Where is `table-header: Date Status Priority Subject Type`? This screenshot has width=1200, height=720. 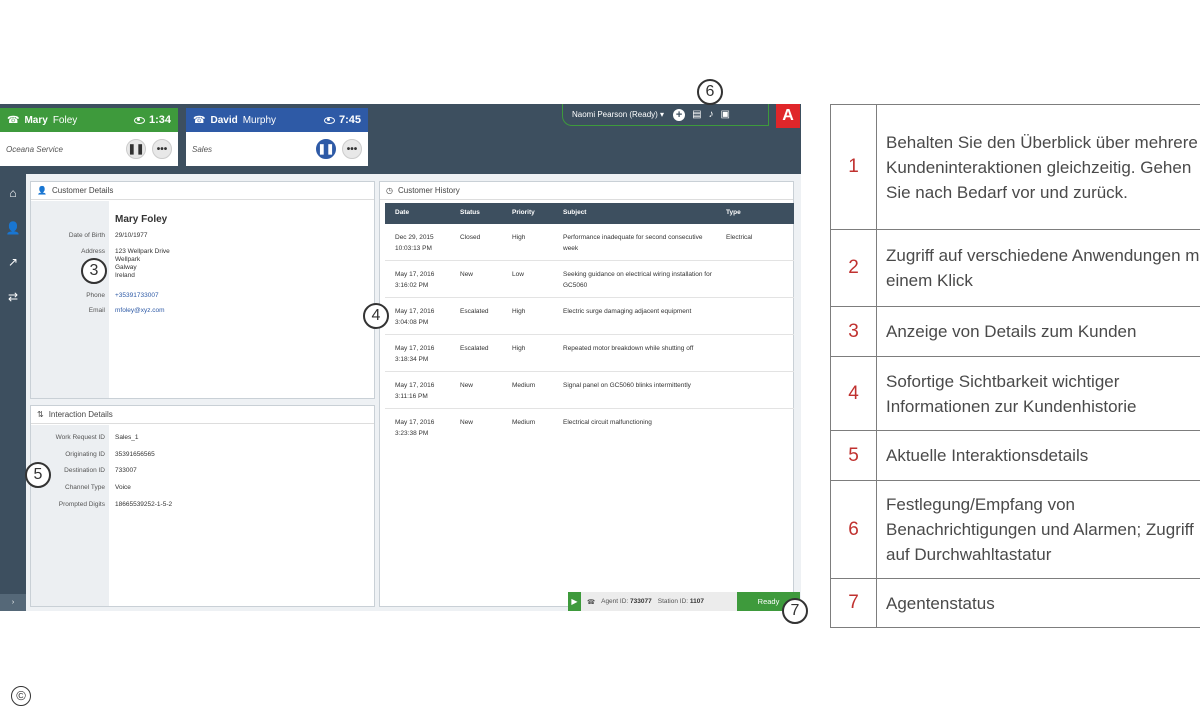
table-header: Date Status Priority Subject Type is located at coordinates (589, 213).